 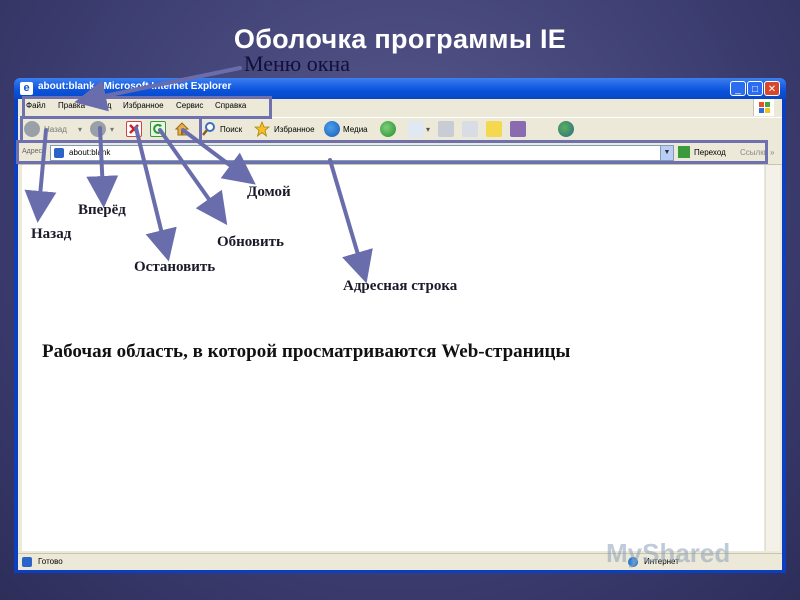 I want to click on annotation-refresh: Обновить, so click(x=250, y=242).